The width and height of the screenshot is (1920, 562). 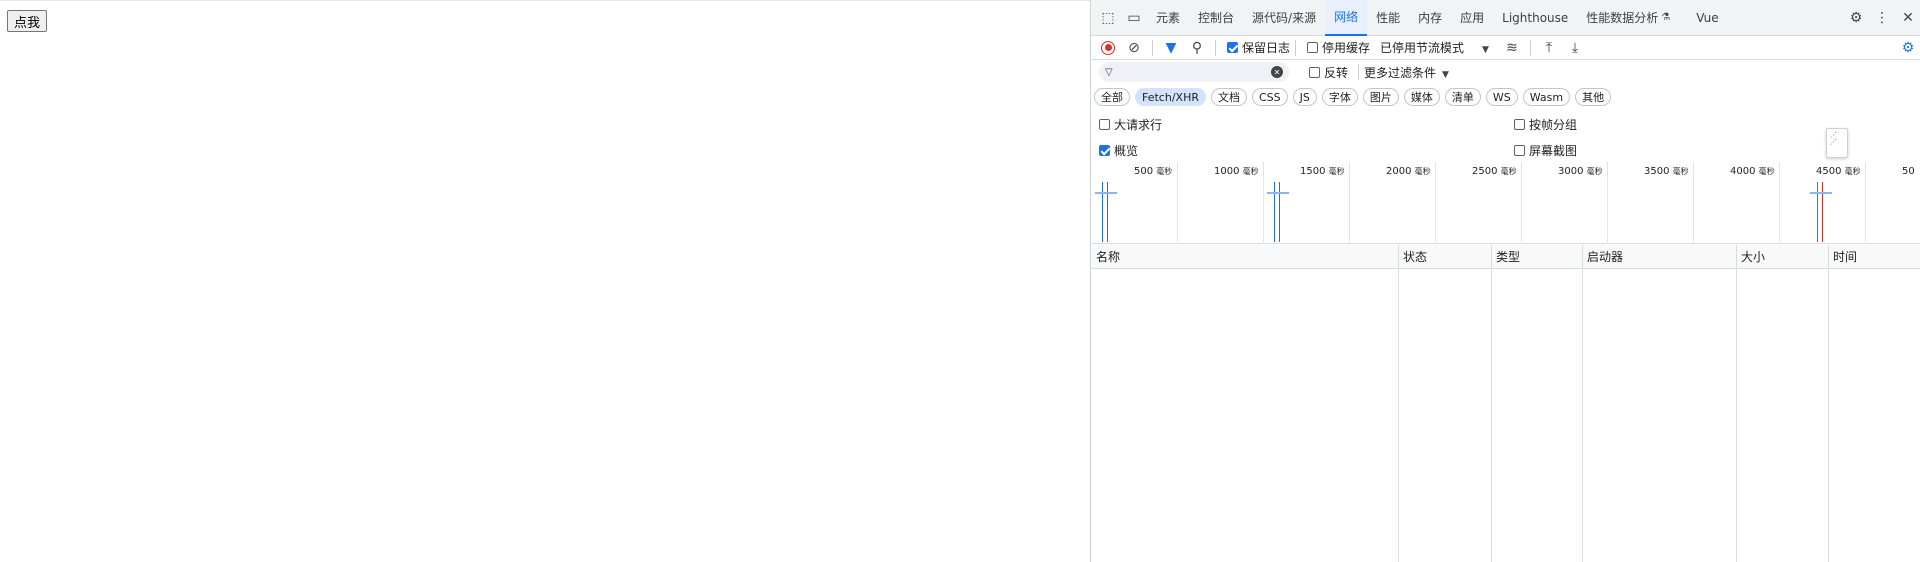 I want to click on big-request-rows-label: 大请求行, so click(x=1138, y=124).